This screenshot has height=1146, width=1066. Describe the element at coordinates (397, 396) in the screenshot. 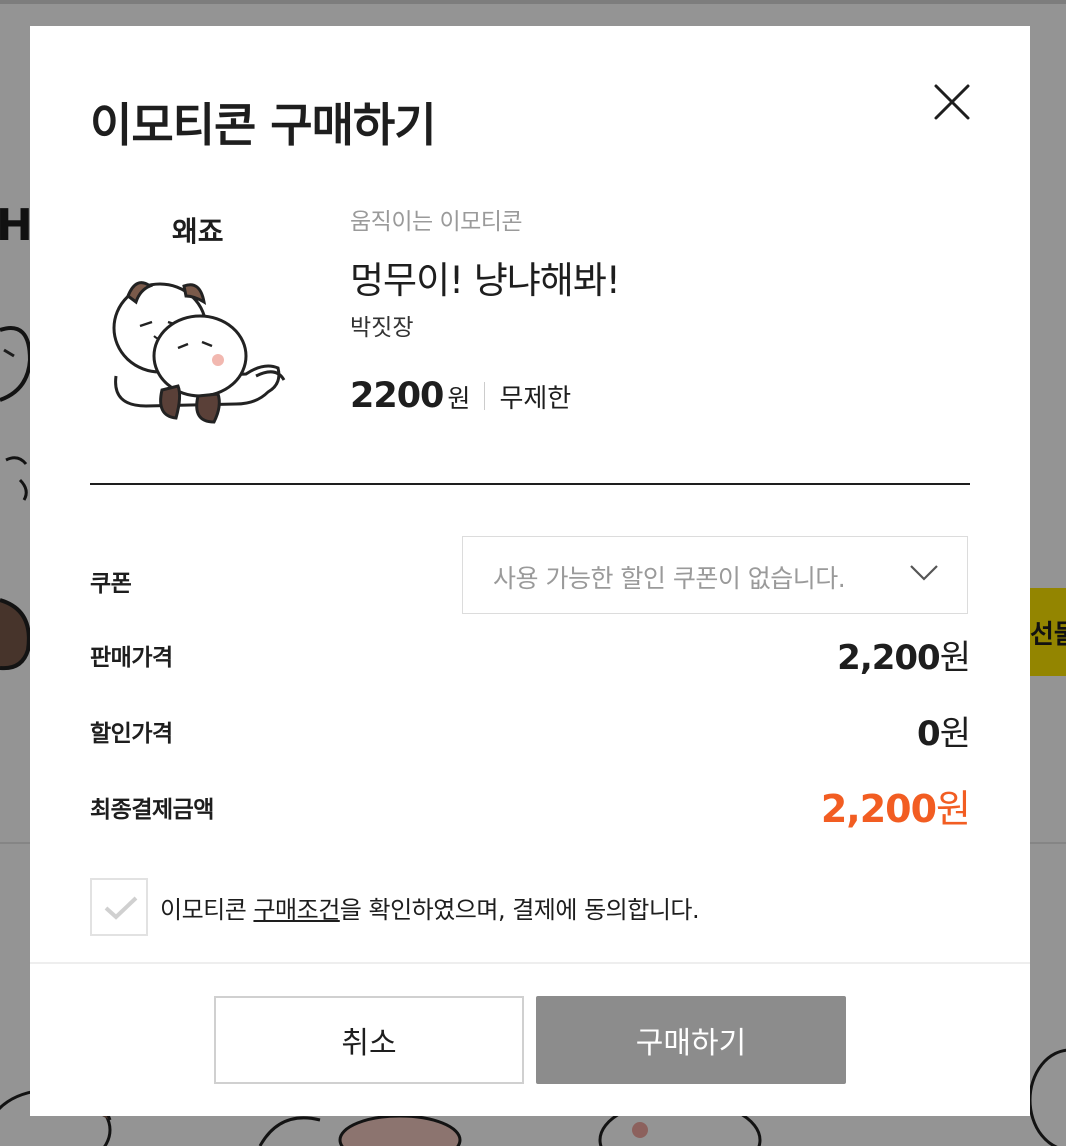

I see `product-price: 2200` at that location.